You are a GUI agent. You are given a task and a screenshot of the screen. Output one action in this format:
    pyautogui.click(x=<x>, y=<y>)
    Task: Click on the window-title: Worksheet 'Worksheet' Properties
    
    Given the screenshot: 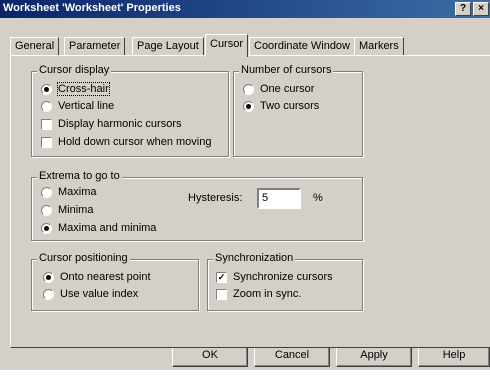 What is the action you would take?
    pyautogui.click(x=92, y=8)
    